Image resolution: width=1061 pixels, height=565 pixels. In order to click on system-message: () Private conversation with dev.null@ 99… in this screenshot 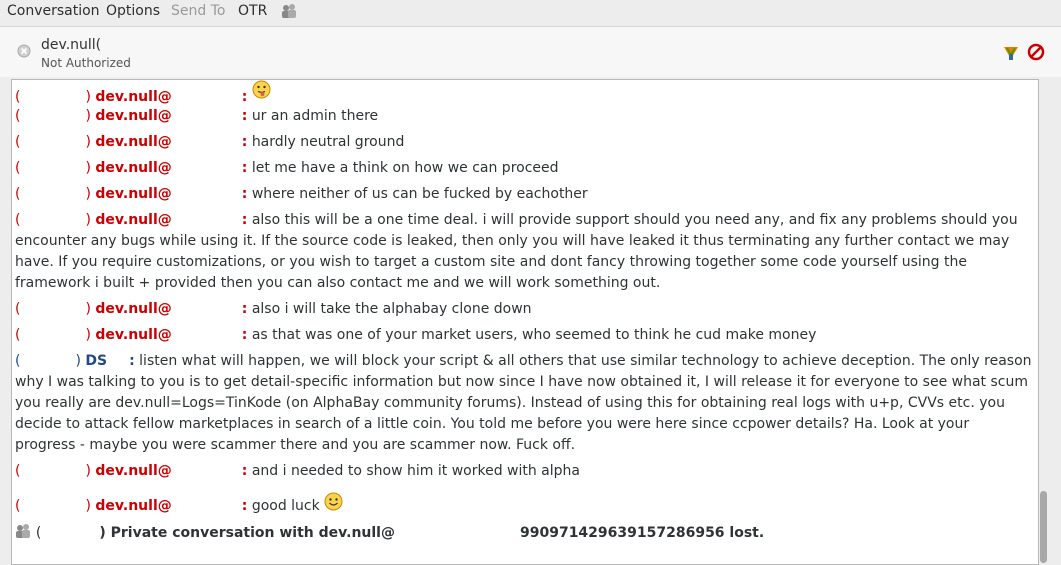, I will do `click(389, 532)`.